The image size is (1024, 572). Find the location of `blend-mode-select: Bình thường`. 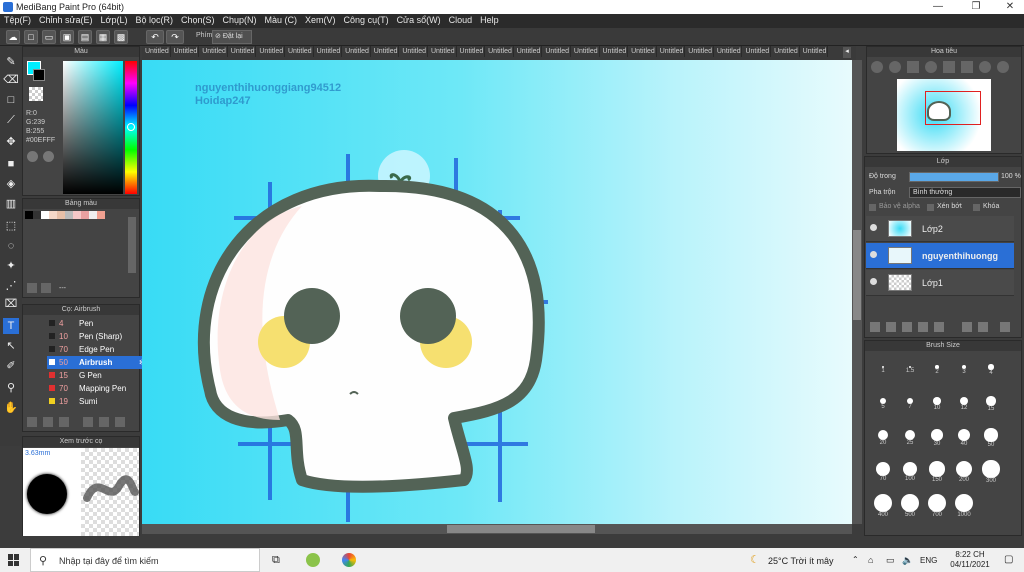

blend-mode-select: Bình thường is located at coordinates (965, 192).